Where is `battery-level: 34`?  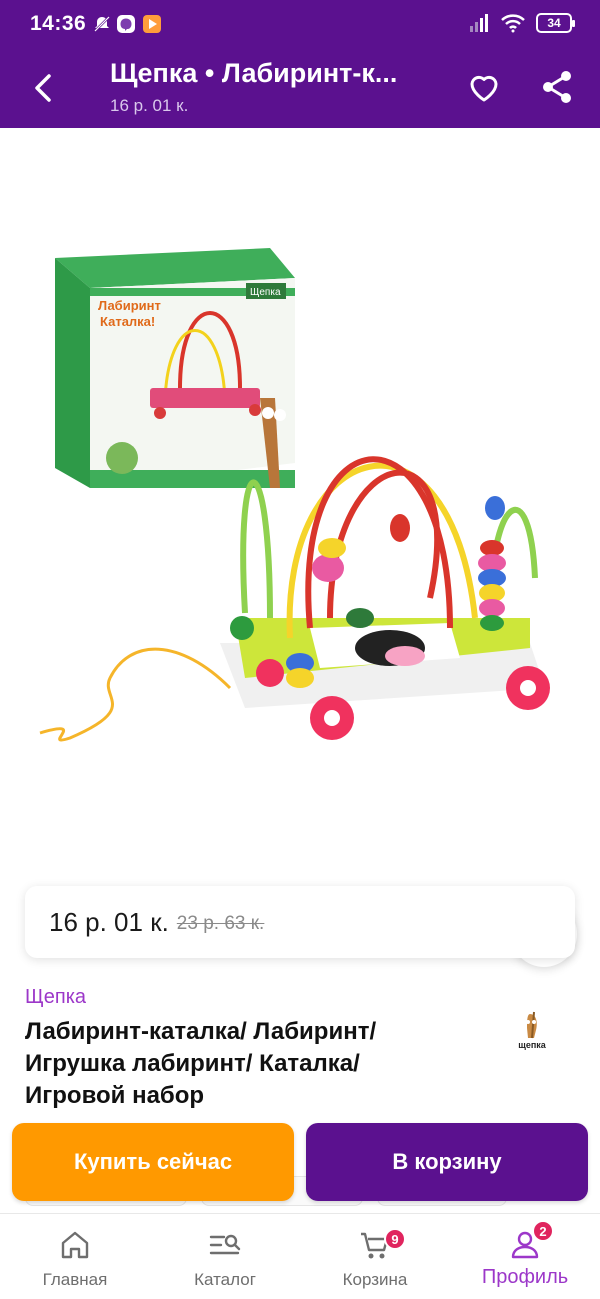 battery-level: 34 is located at coordinates (554, 23).